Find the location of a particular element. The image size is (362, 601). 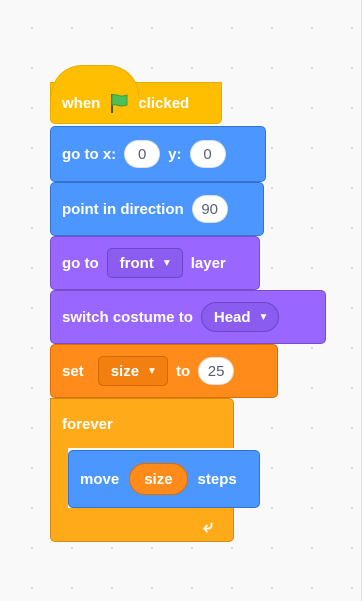

forever-bottom-arm: ⤶ is located at coordinates (142, 525).